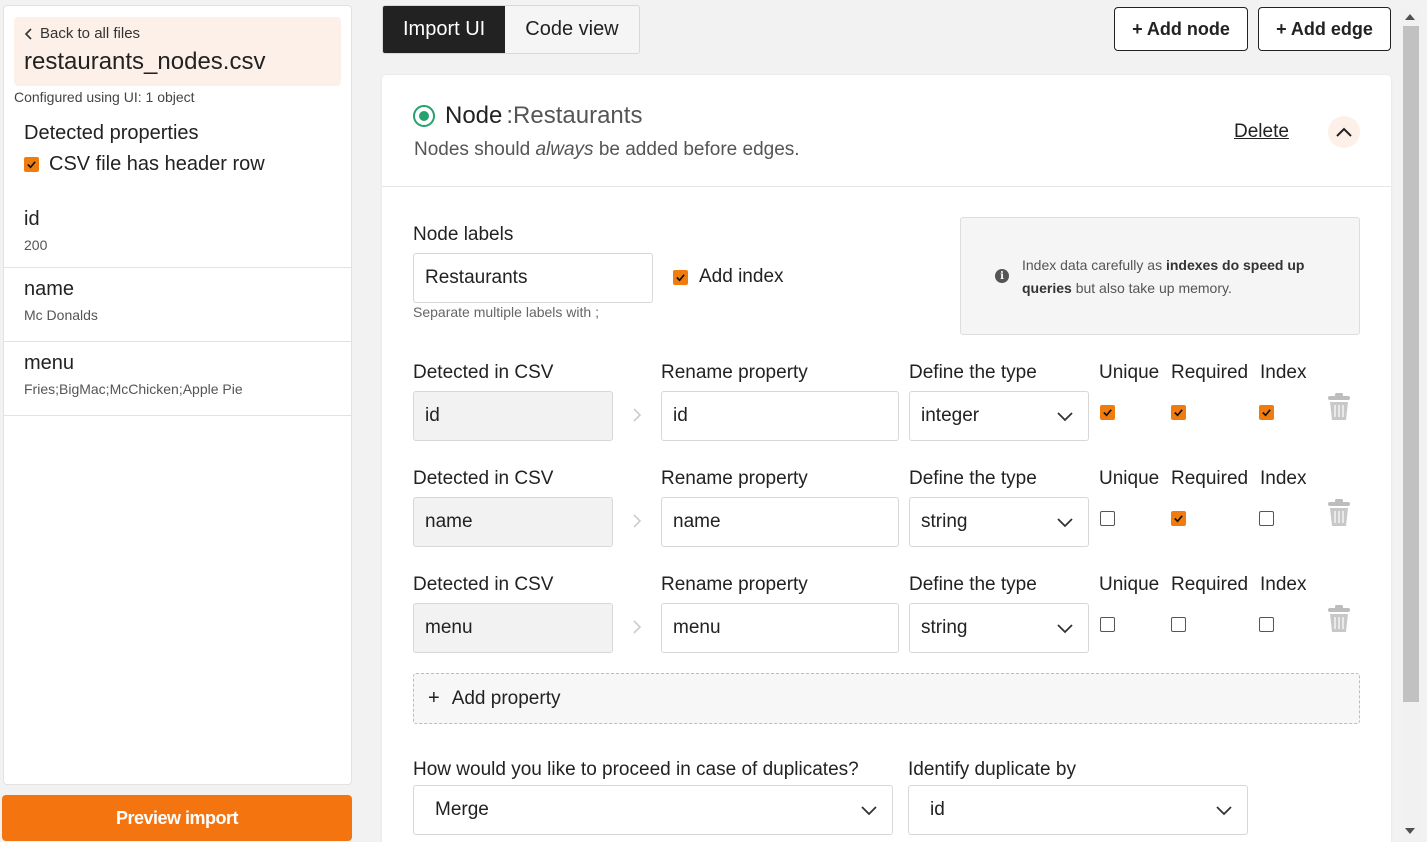  I want to click on add-edge-button: + Add edge, so click(1324, 29).